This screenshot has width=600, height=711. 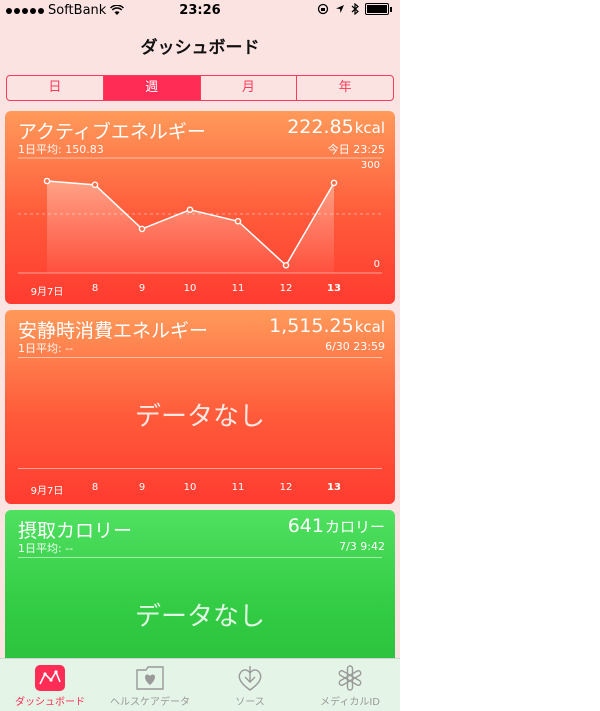 What do you see at coordinates (344, 88) in the screenshot?
I see `segment-year: 年` at bounding box center [344, 88].